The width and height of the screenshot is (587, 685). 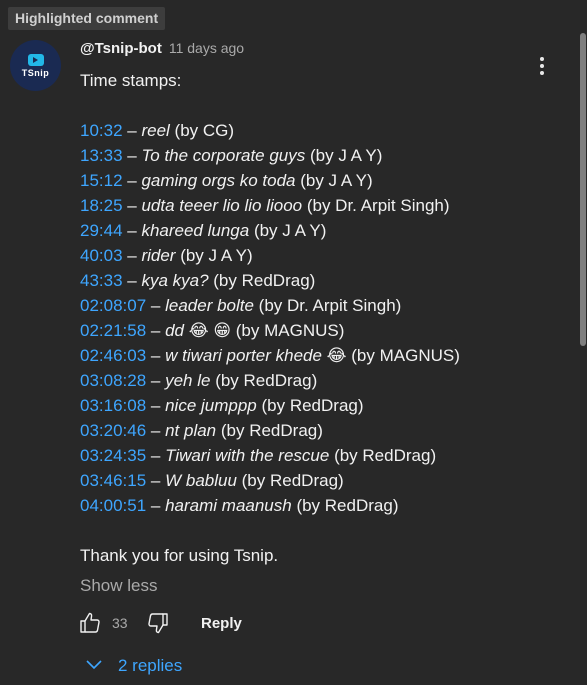 What do you see at coordinates (101, 180) in the screenshot?
I see `timestamp-link: 15:12` at bounding box center [101, 180].